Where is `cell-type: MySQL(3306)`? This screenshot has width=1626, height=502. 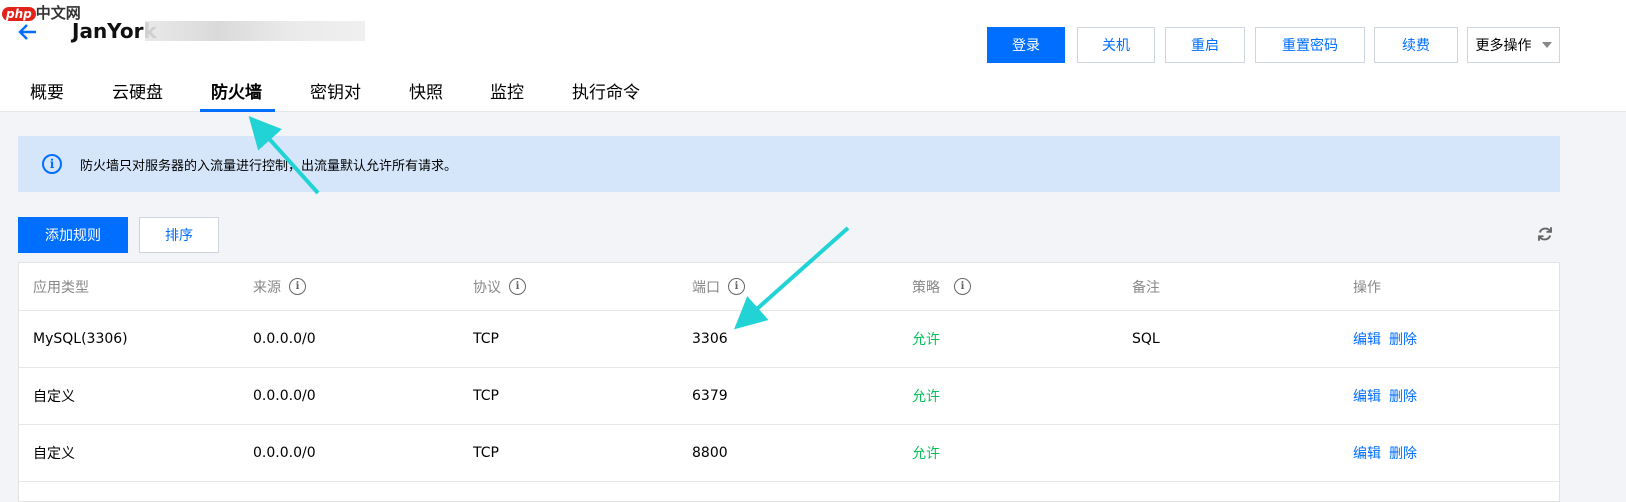 cell-type: MySQL(3306) is located at coordinates (80, 339).